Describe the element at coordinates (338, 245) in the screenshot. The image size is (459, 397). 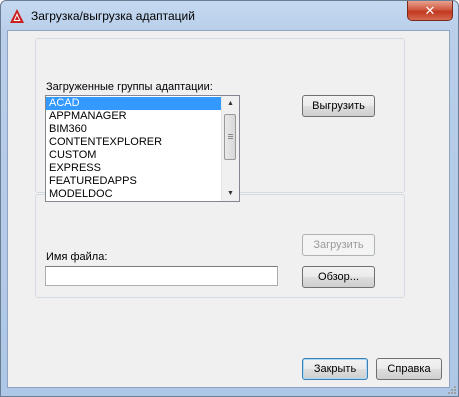
I see `load-button: Загрузить` at that location.